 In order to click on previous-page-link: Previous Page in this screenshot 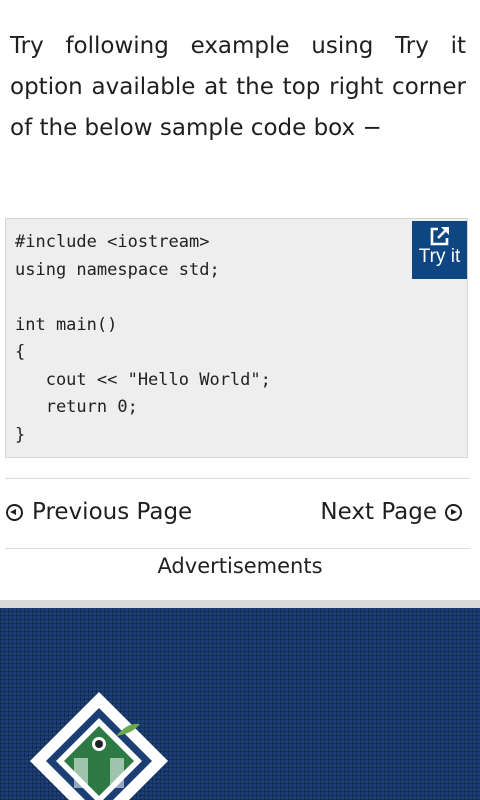, I will do `click(99, 512)`.